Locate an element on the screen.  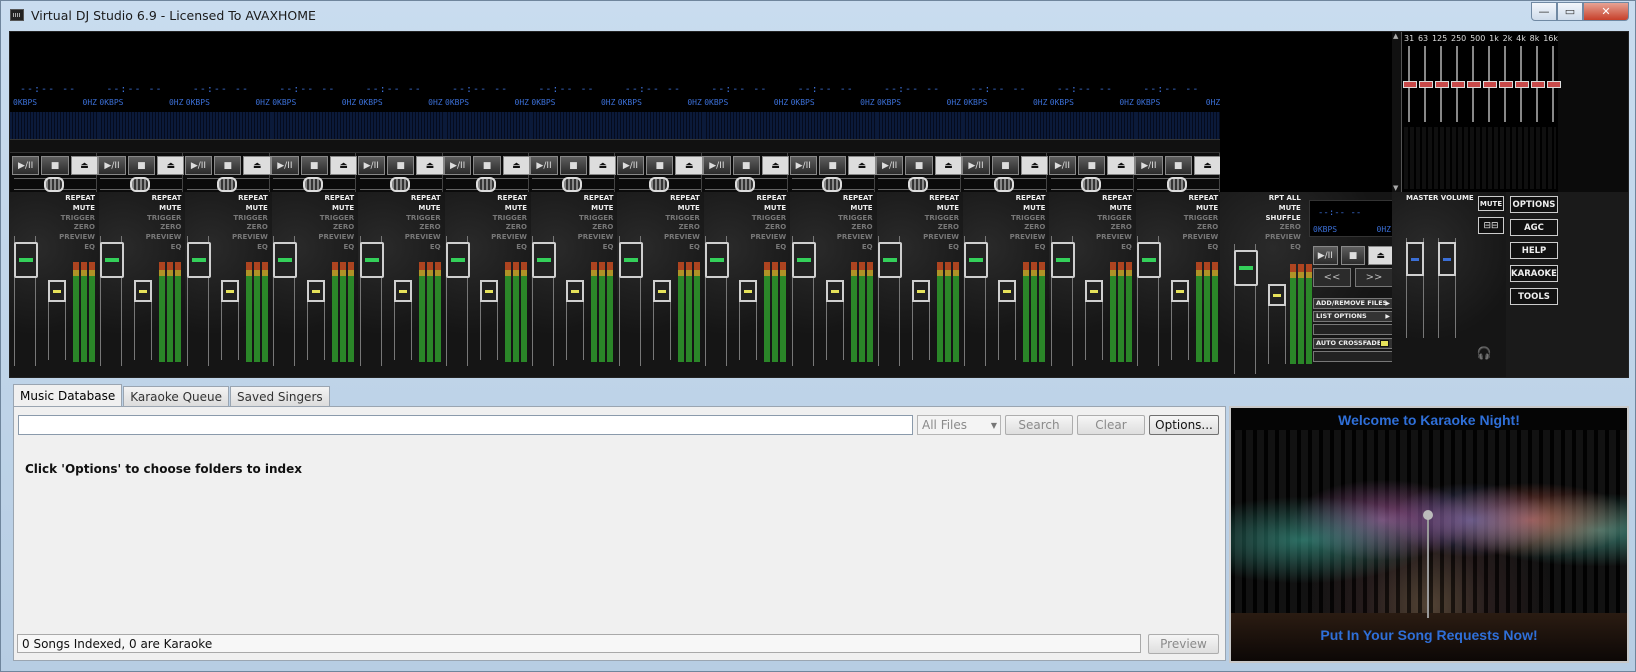
auto-crossfade-toggle: AUTO CROSSFADE is located at coordinates (1353, 343).